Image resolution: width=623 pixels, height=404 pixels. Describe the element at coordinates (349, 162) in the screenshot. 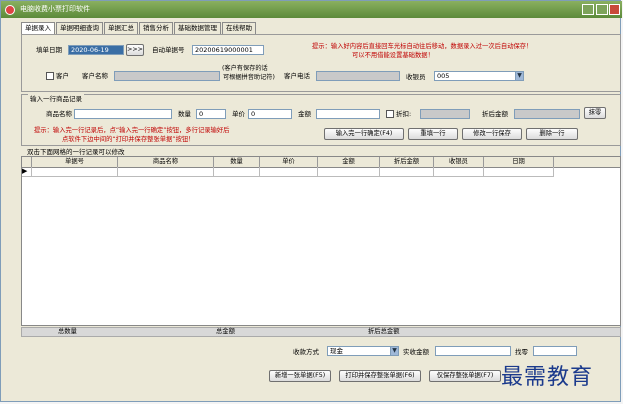

I see `col-amount: 金额` at that location.